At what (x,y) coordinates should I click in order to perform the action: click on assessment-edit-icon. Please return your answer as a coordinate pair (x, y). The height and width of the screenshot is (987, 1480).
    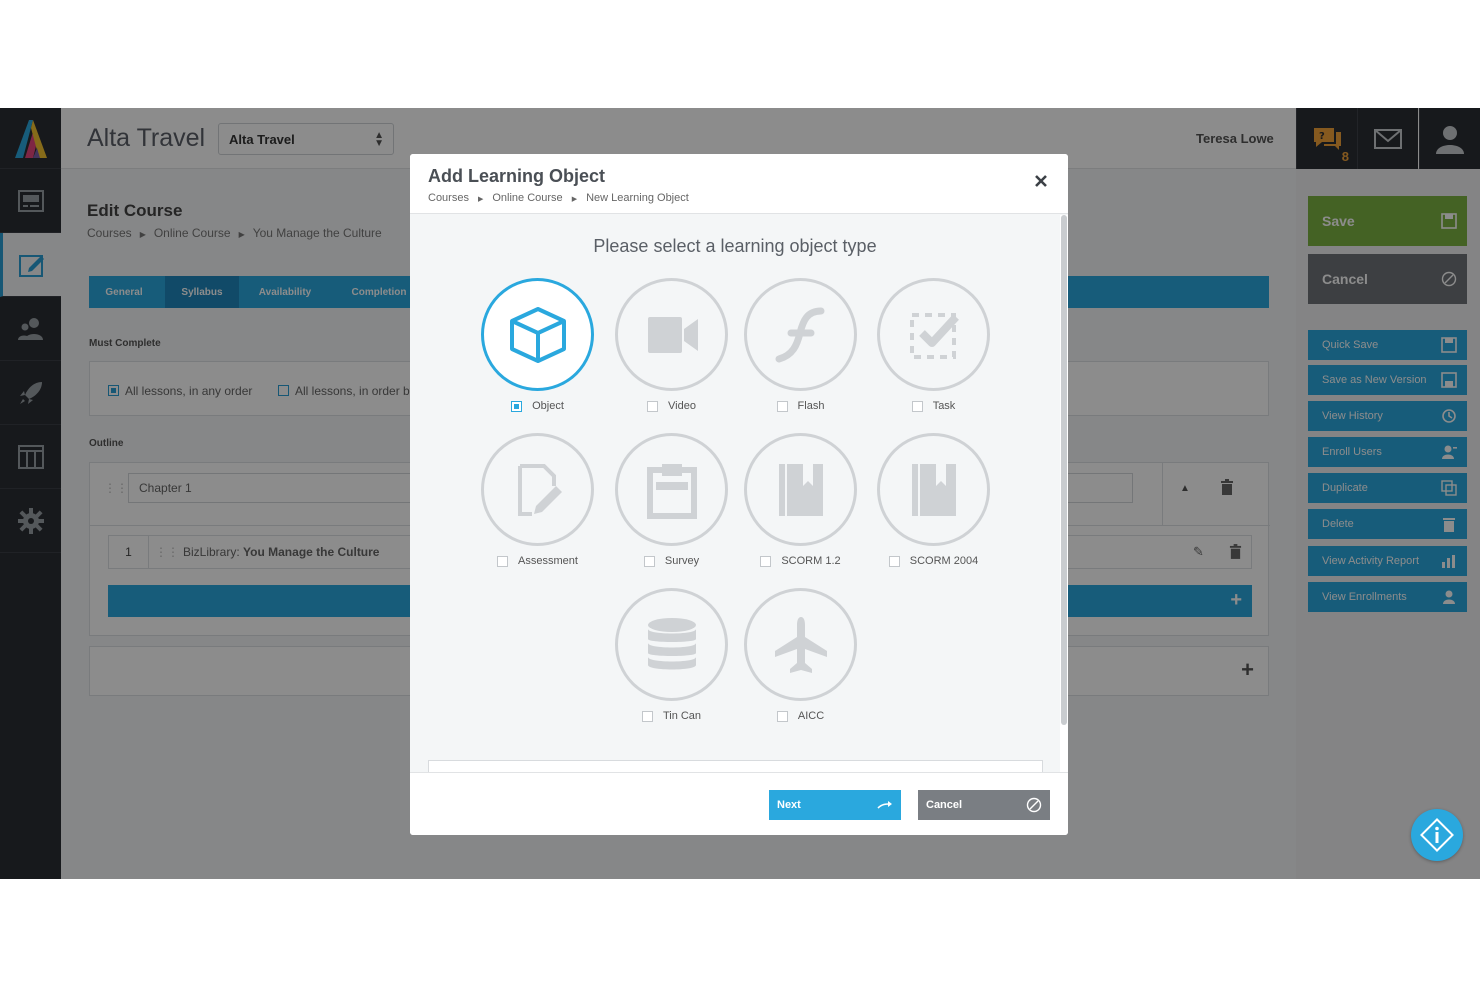
    Looking at the image, I should click on (539, 489).